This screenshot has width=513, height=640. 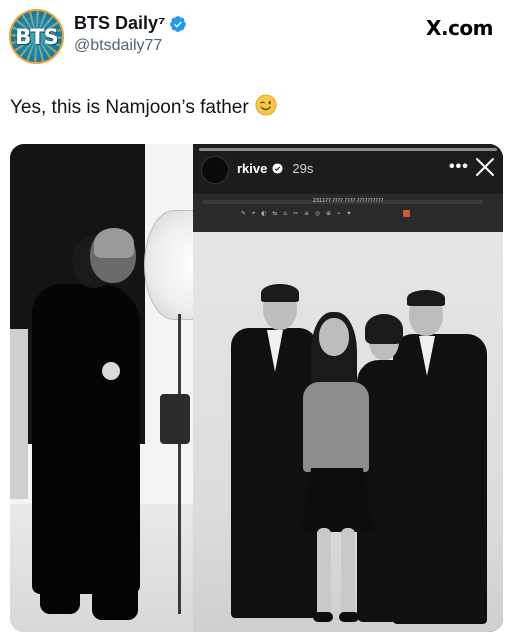 I want to click on avatar-logo-text: BTS, so click(x=36, y=37).